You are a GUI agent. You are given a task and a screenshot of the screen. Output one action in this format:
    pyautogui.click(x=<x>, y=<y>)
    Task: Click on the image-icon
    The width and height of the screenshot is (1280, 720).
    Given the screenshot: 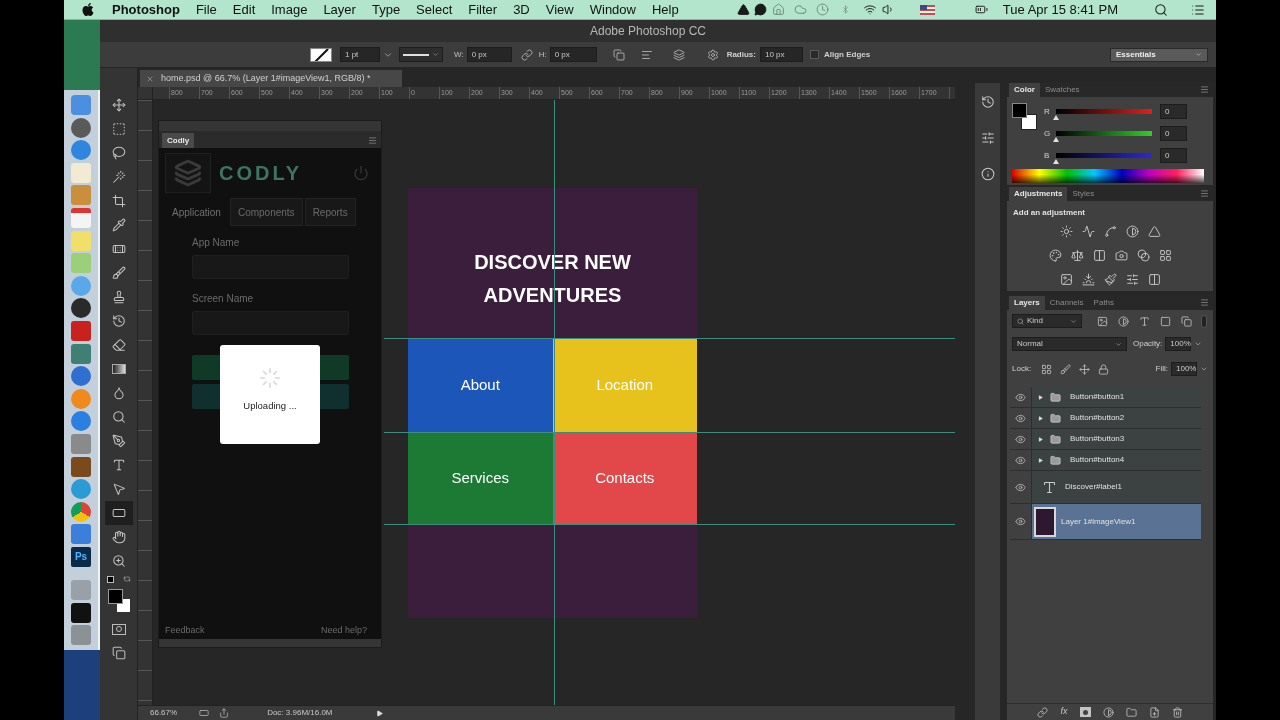 What is the action you would take?
    pyautogui.click(x=1102, y=321)
    